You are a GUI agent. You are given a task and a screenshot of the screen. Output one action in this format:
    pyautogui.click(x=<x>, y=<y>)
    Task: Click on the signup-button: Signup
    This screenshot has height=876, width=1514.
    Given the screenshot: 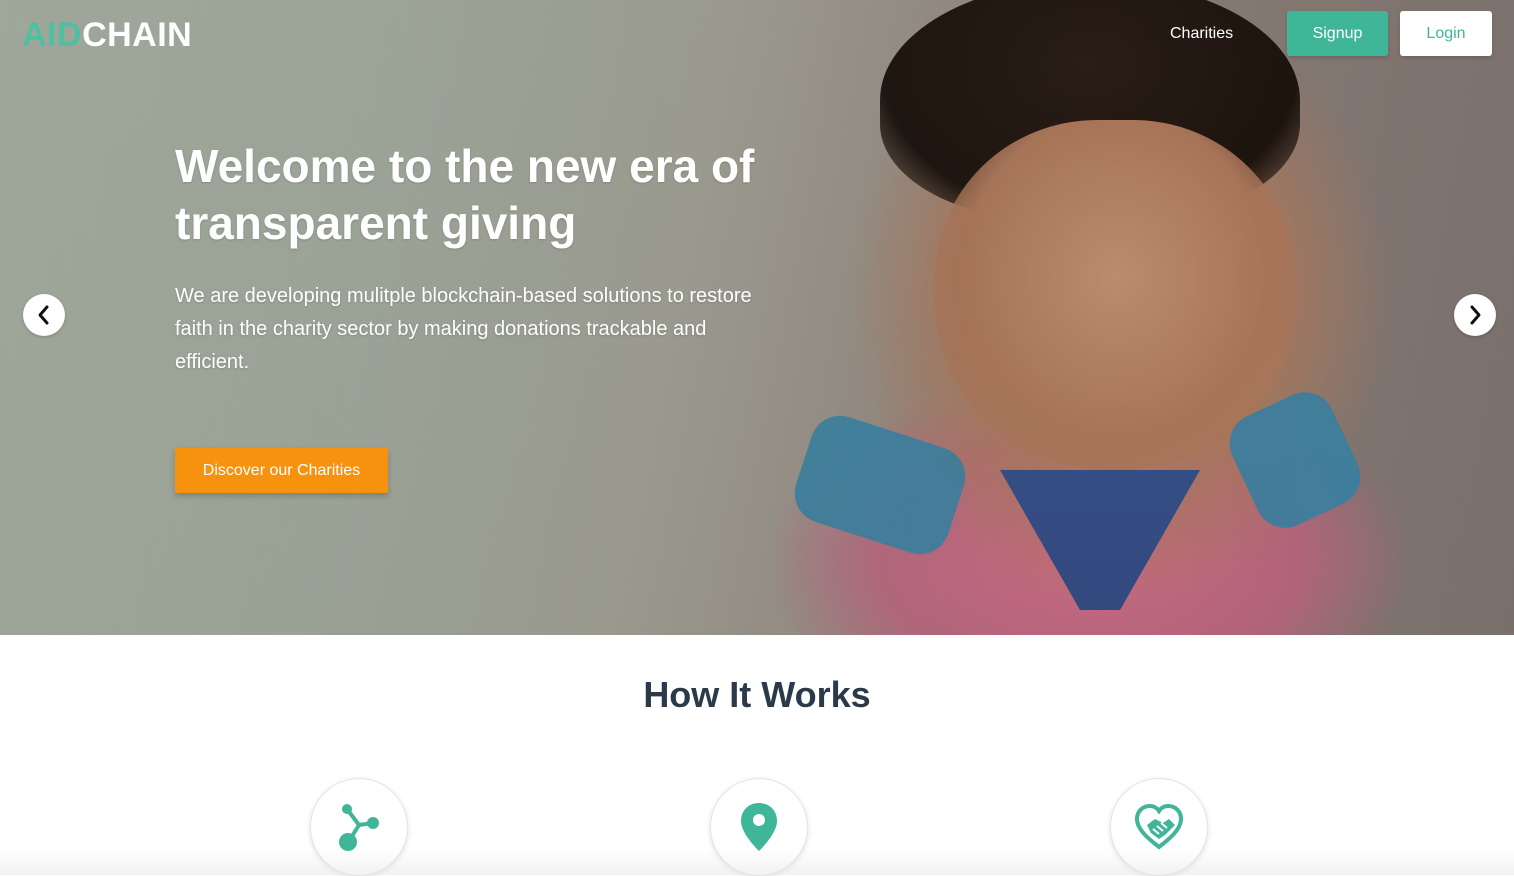 What is the action you would take?
    pyautogui.click(x=1337, y=33)
    